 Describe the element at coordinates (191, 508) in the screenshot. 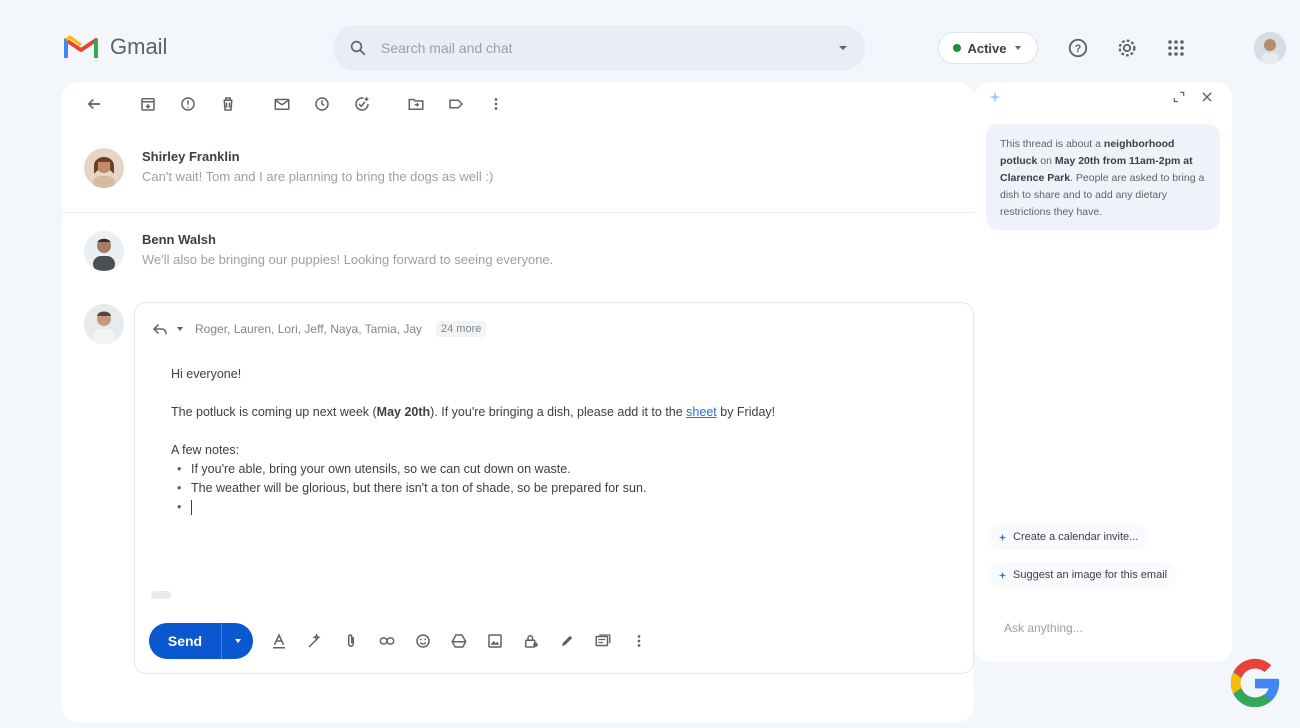

I see `text-cursor` at that location.